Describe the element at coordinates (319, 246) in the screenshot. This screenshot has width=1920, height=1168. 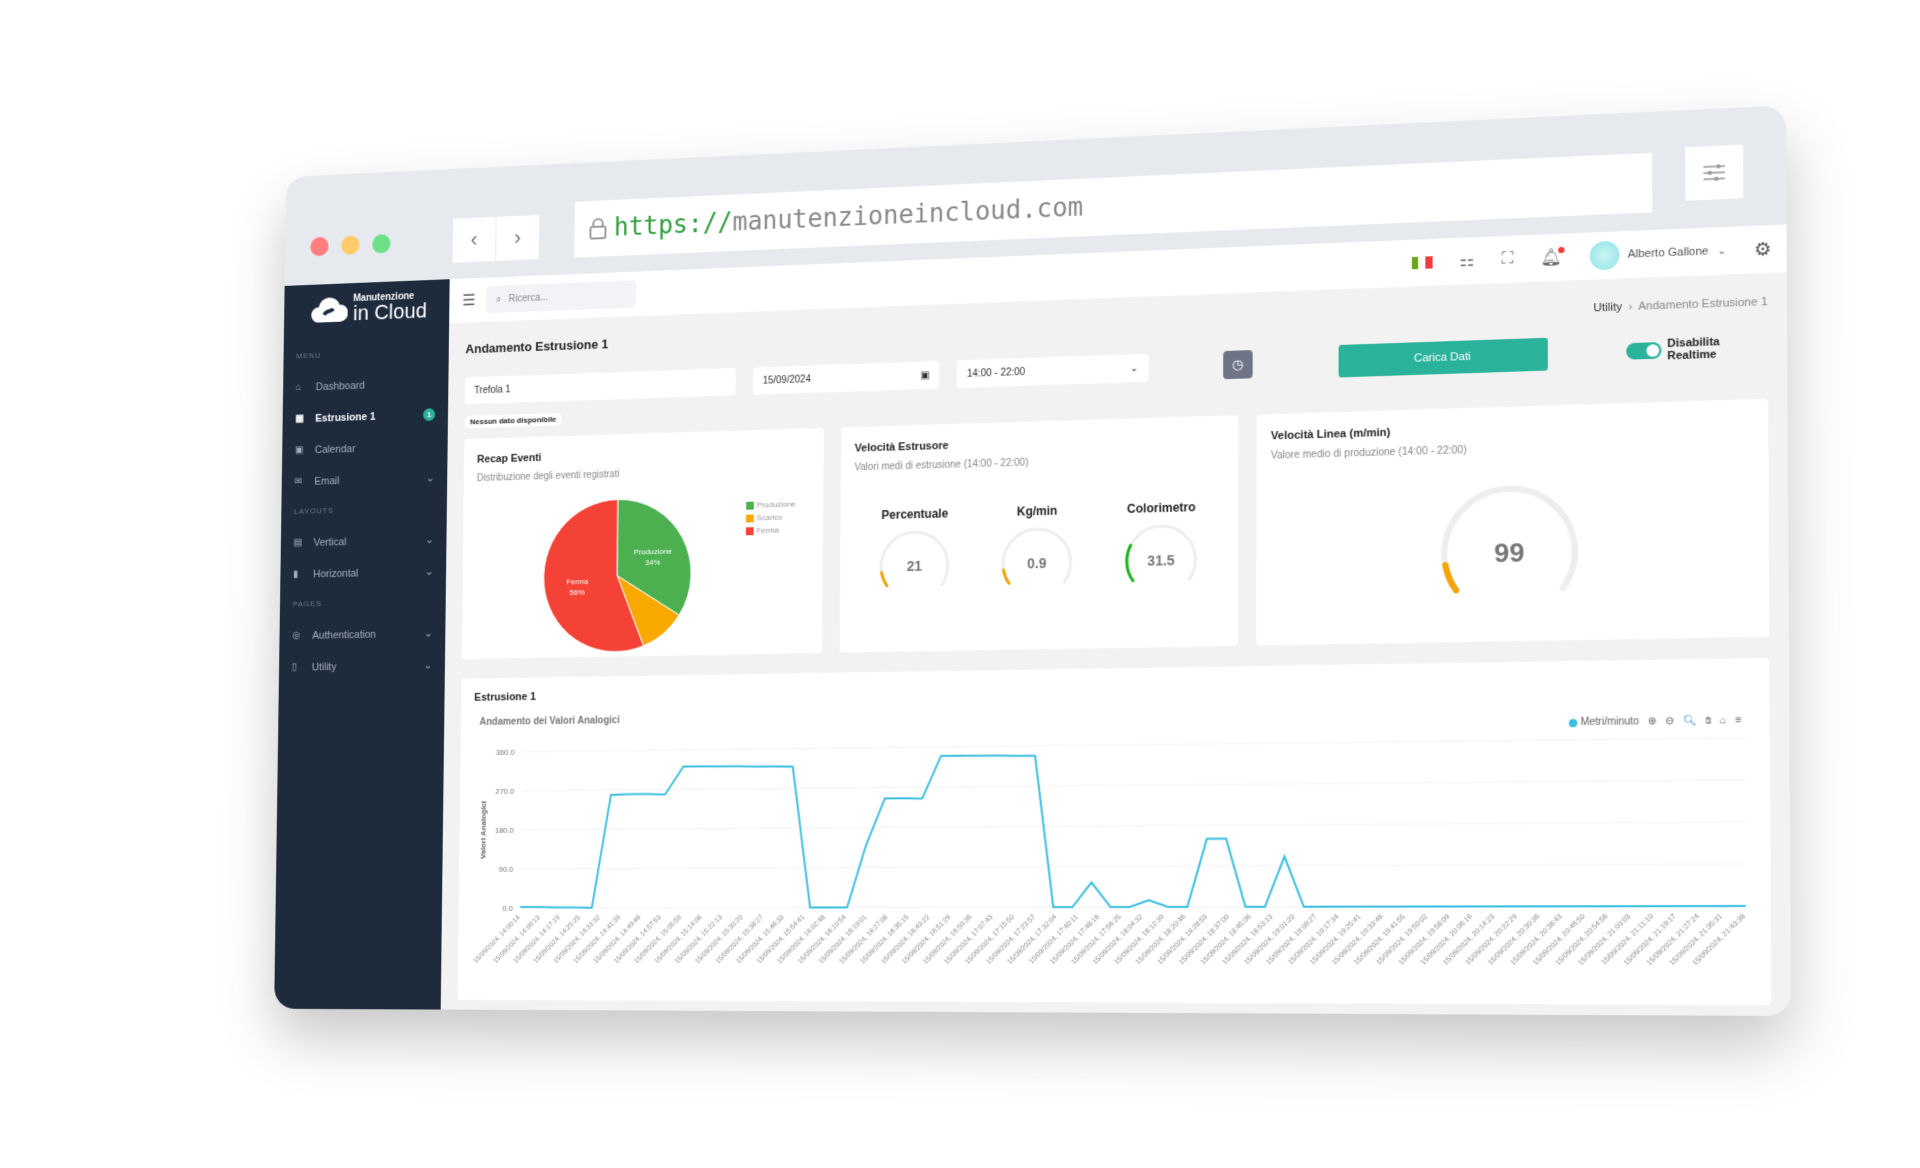
I see `close-window-button` at that location.